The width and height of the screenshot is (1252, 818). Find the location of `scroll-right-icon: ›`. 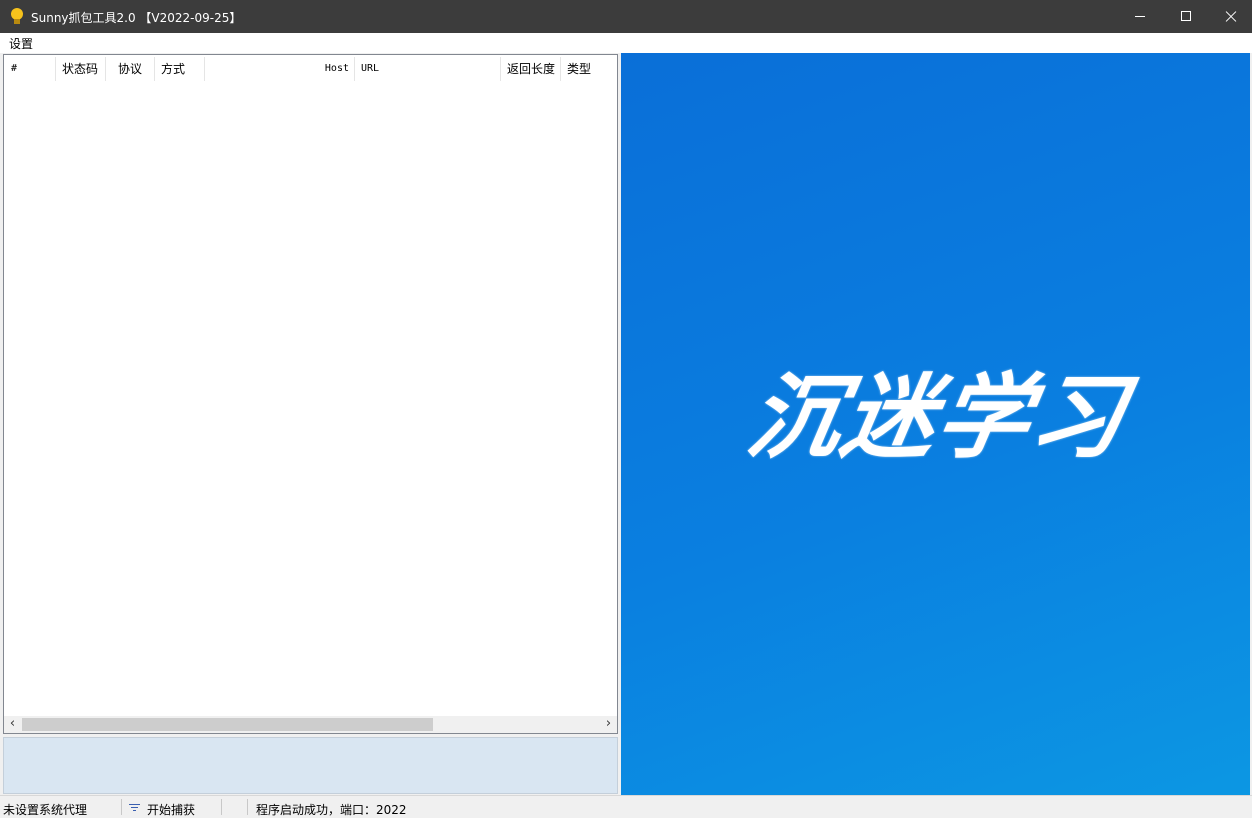

scroll-right-icon: › is located at coordinates (608, 724).